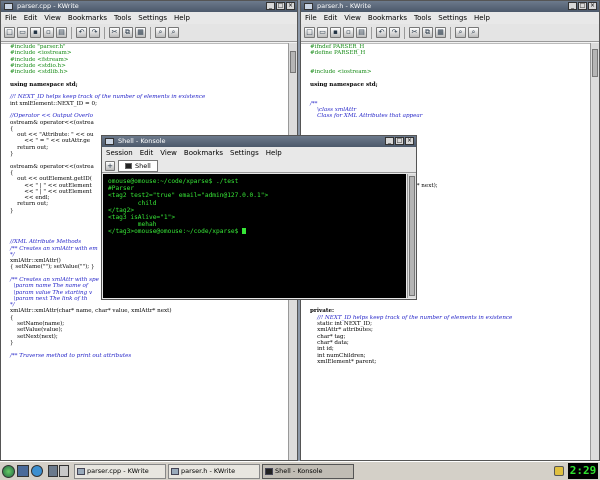 The width and height of the screenshot is (600, 480). Describe the element at coordinates (64, 471) in the screenshot. I see `desktop-2-pager-cell` at that location.